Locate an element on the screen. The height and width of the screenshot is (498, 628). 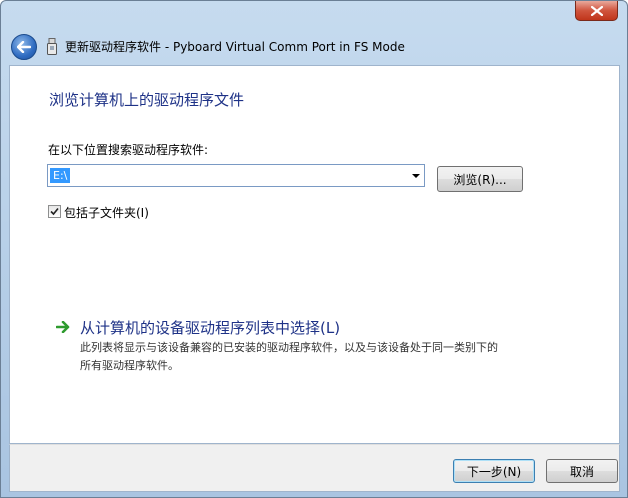
pick-from-list-link: 从计算机的设备驱动程序列表中选择(L) is located at coordinates (210, 327).